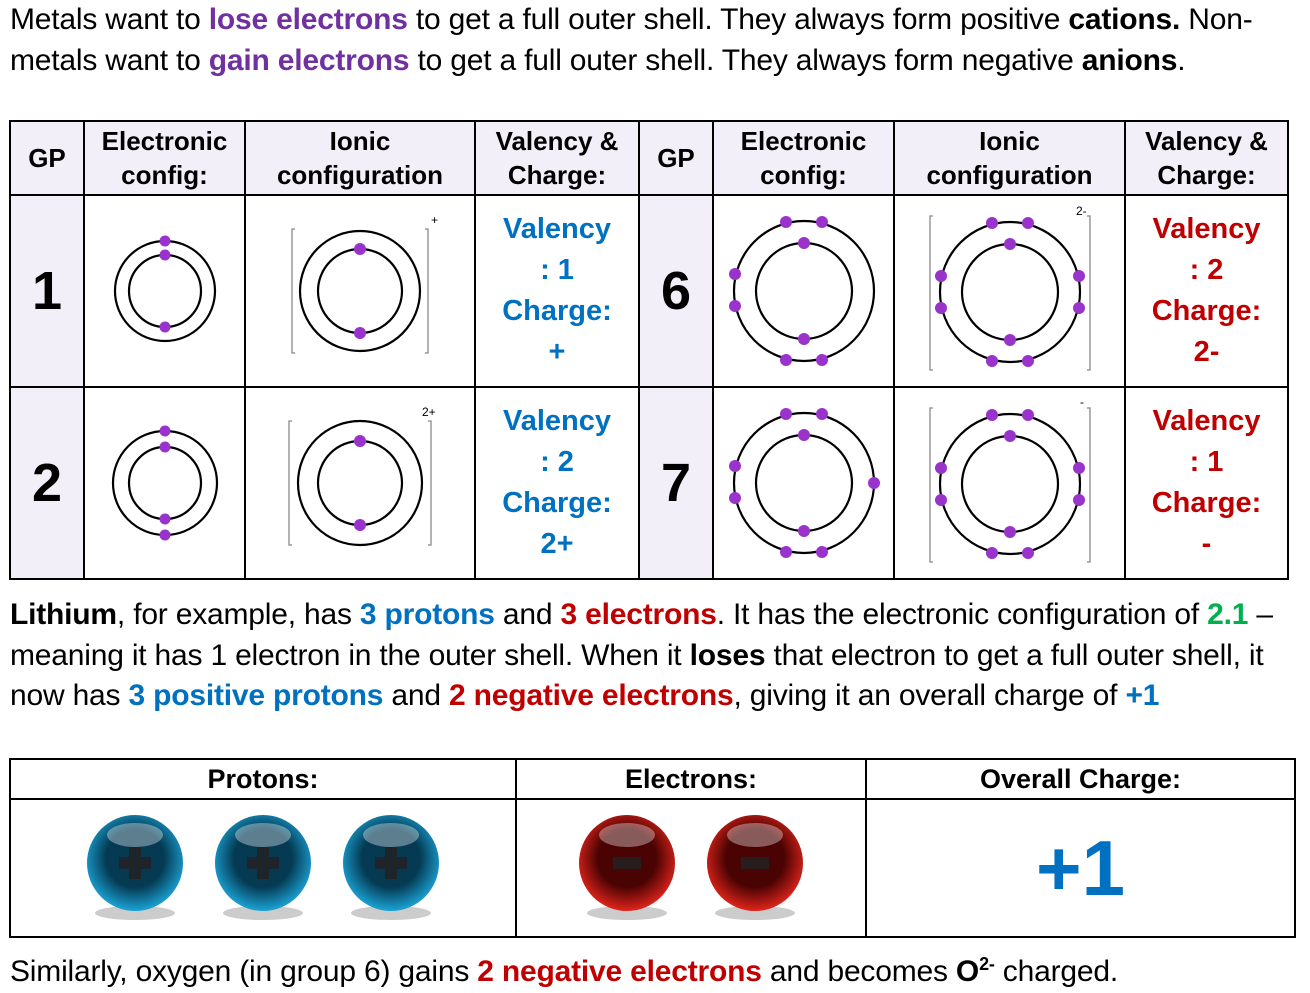  I want to click on group-number: 7, so click(676, 483).